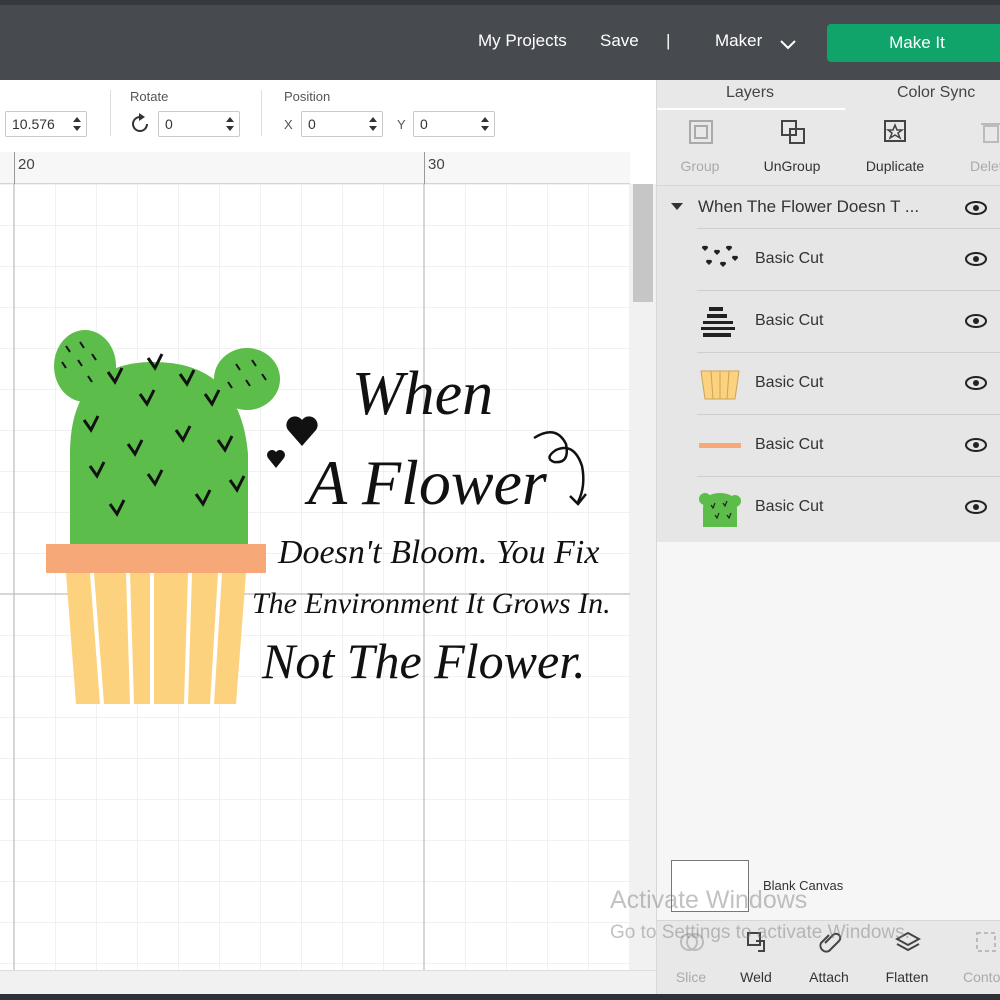  What do you see at coordinates (985, 166) in the screenshot?
I see `delete-label: Delete` at bounding box center [985, 166].